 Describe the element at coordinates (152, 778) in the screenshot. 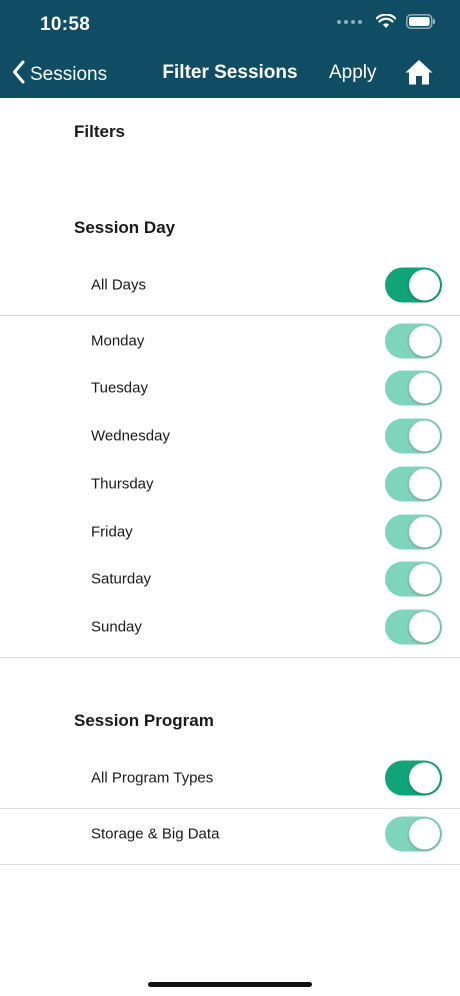

I see `all-program-types-label: All Program Types` at that location.